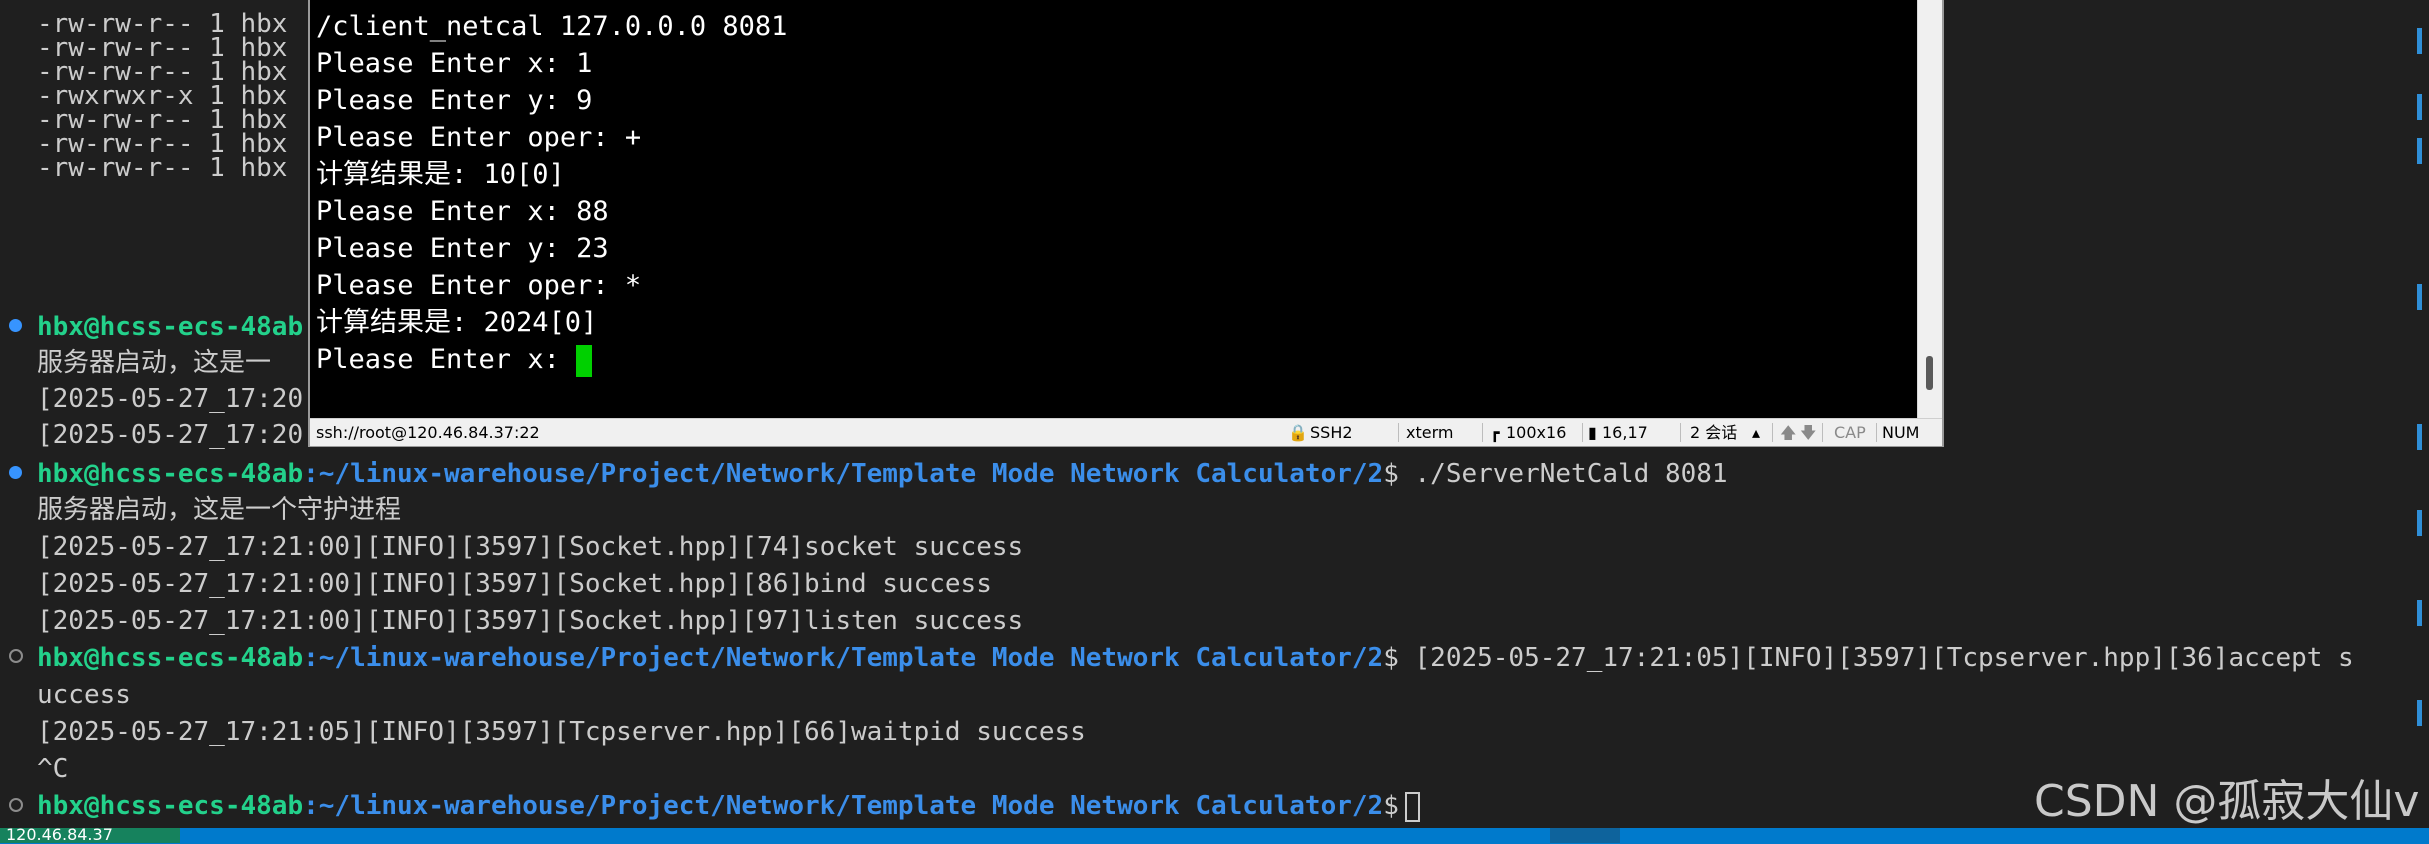 This screenshot has height=844, width=2429. What do you see at coordinates (552, 26) in the screenshot?
I see `terminal-line: /client_netcal 127.0.0.0 8081` at bounding box center [552, 26].